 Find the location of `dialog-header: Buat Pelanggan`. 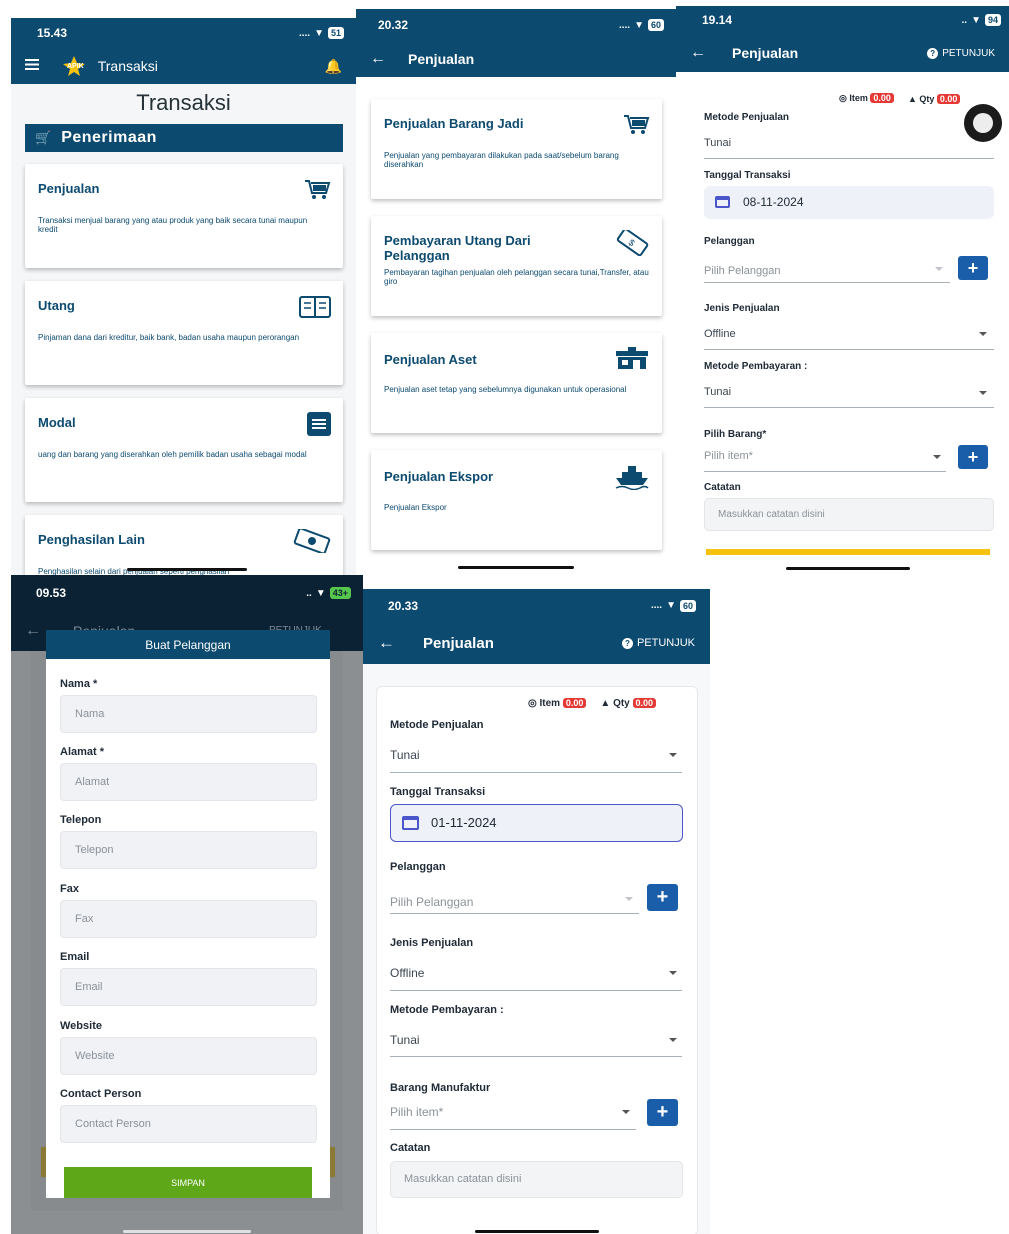

dialog-header: Buat Pelanggan is located at coordinates (188, 644).